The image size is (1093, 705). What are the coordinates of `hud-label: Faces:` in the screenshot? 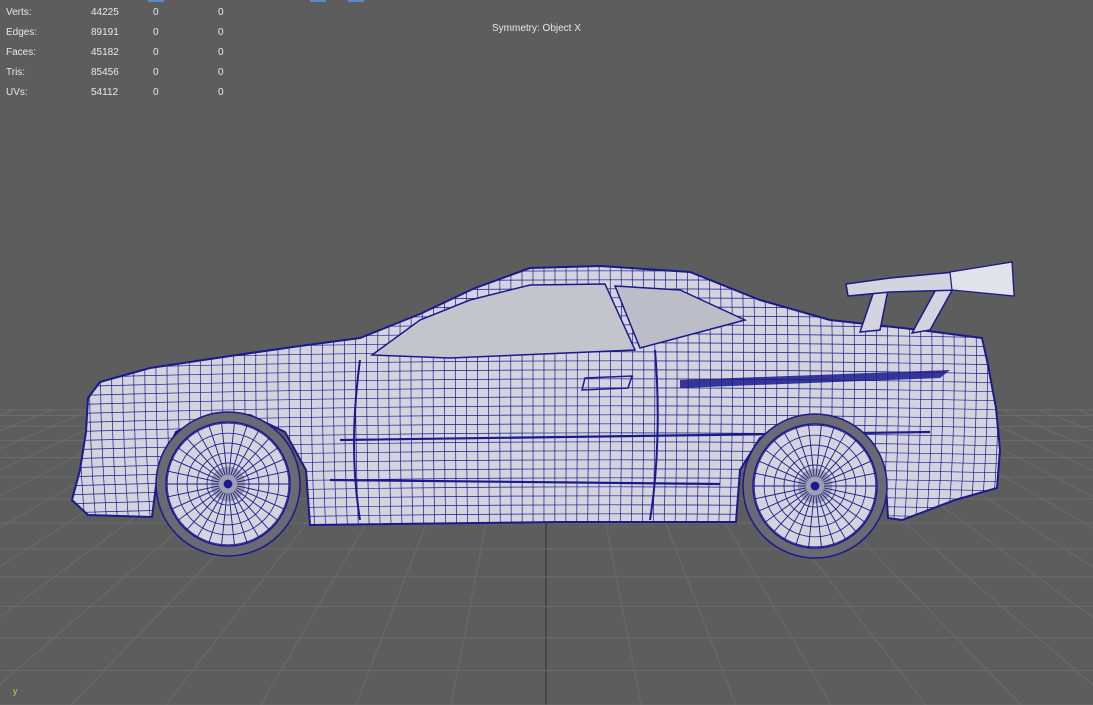 It's located at (21, 52).